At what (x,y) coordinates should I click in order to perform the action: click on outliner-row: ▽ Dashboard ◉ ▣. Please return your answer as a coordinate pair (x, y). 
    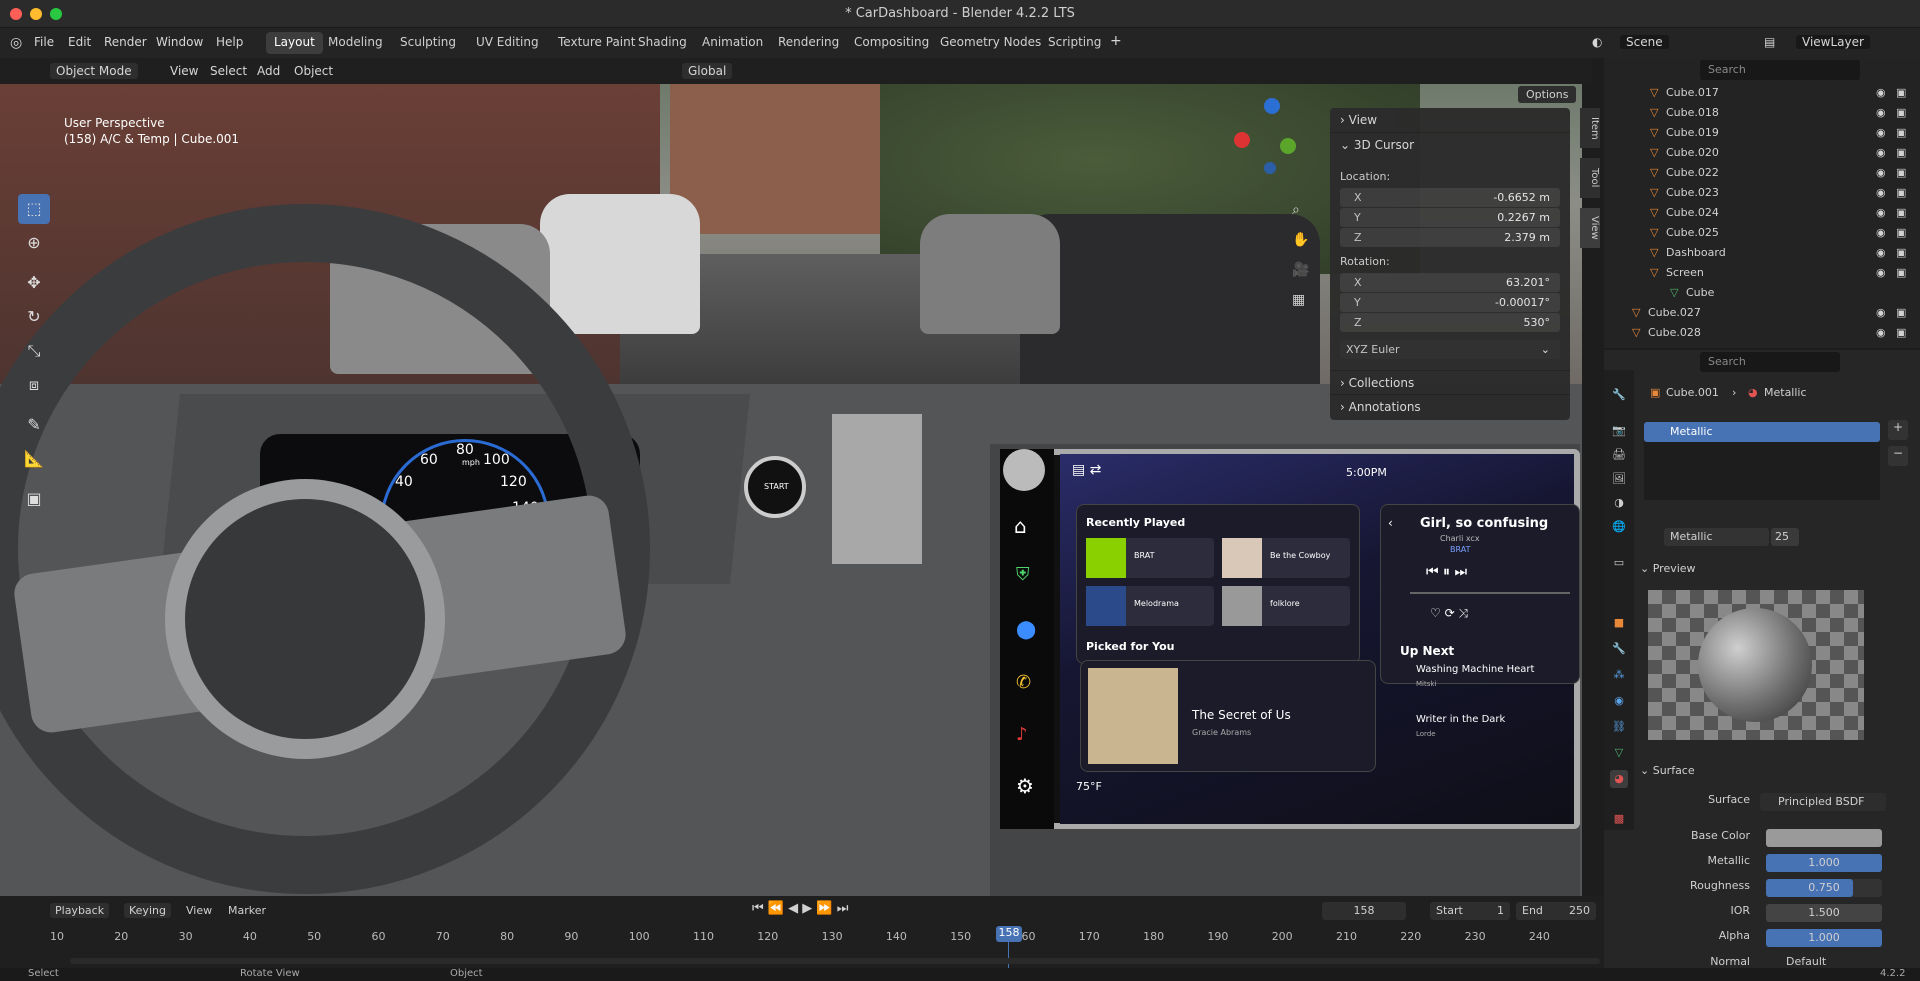
    Looking at the image, I should click on (1762, 256).